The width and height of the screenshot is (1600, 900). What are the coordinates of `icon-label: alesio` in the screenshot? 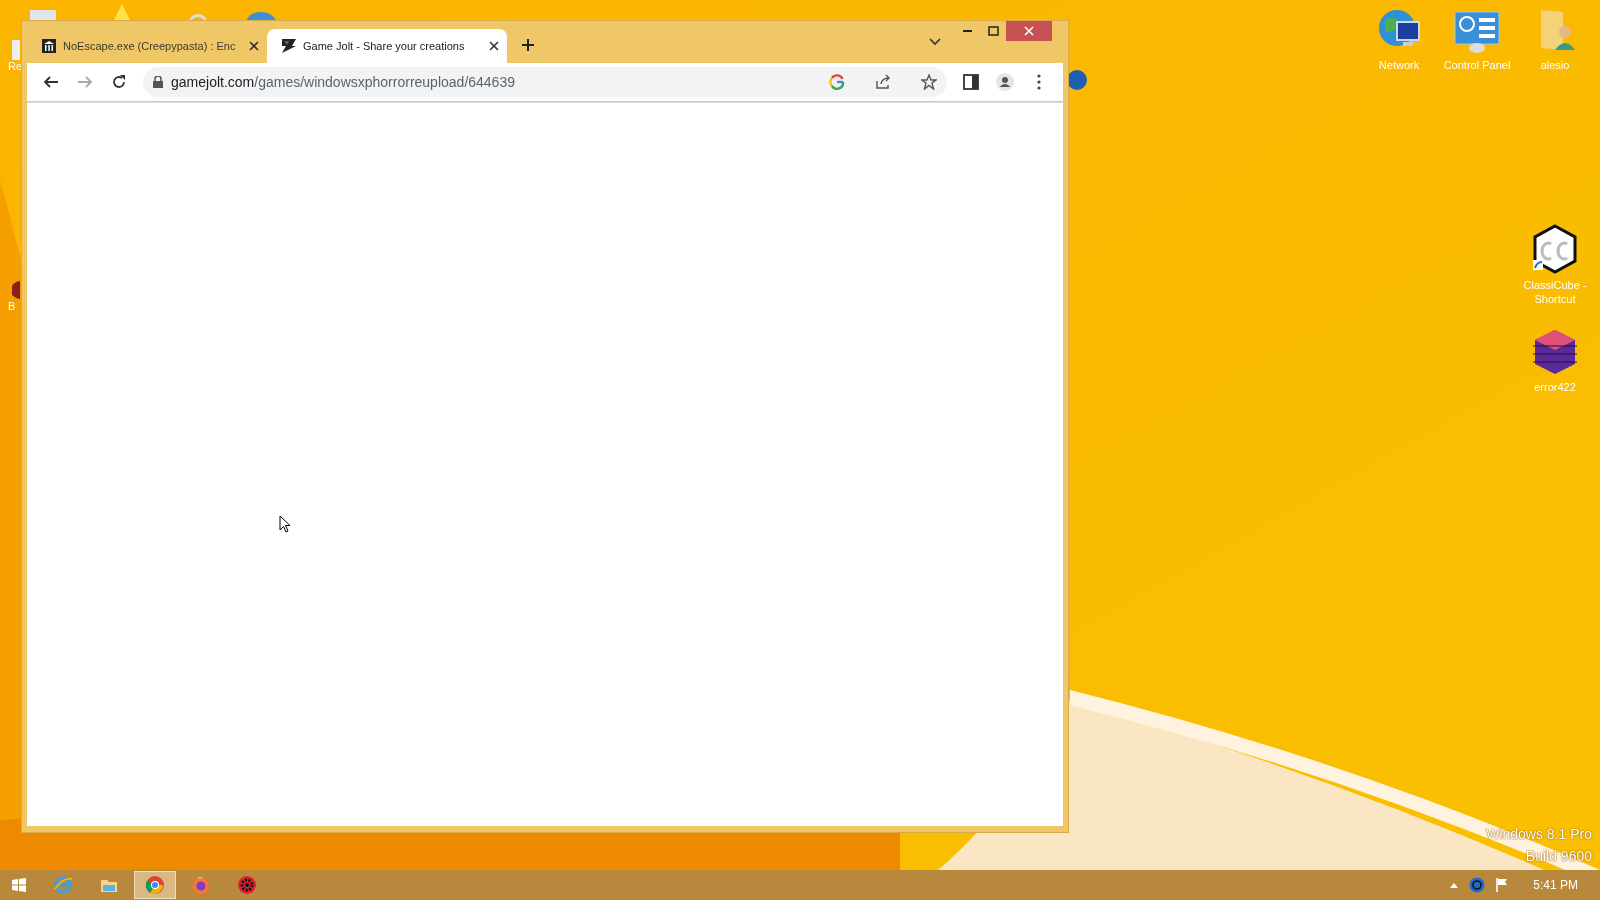 It's located at (1555, 65).